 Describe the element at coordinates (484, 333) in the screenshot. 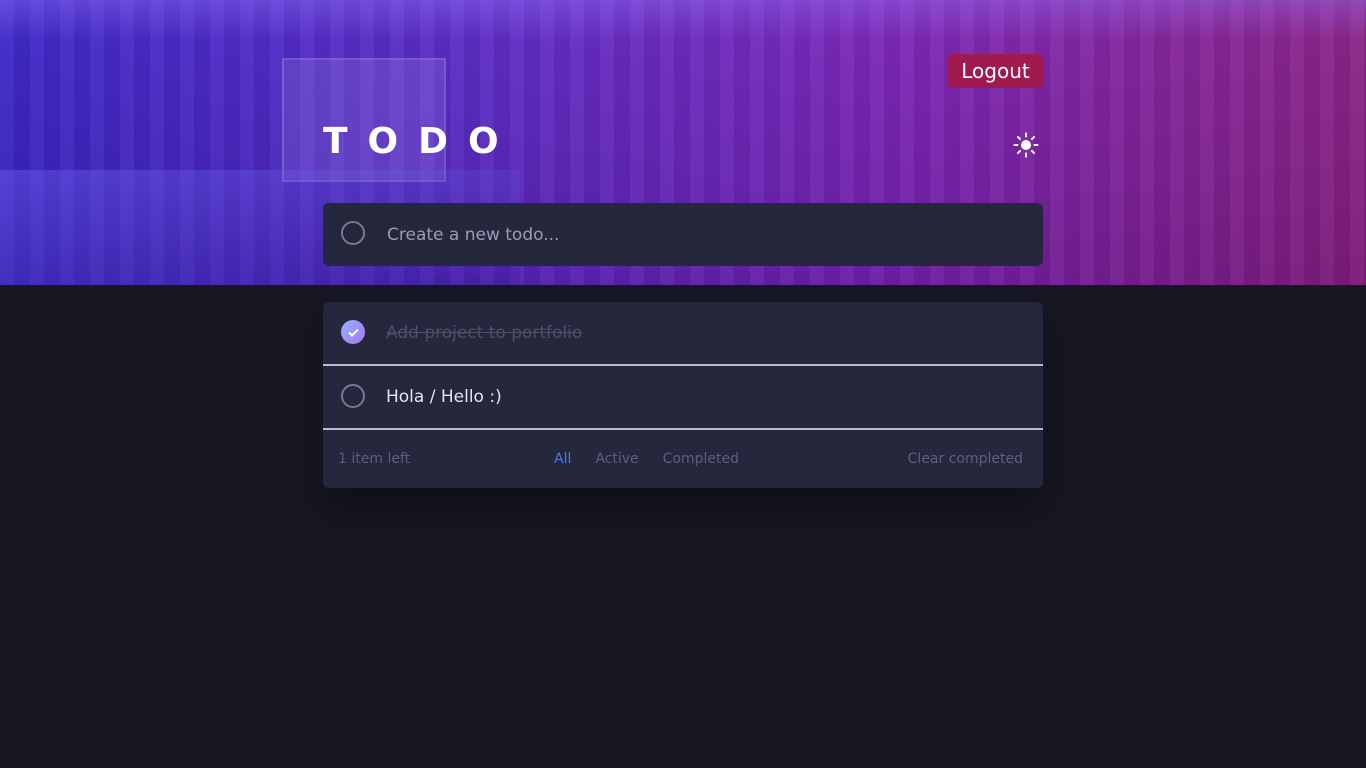

I see `todo-item-text: Add project to portfolio` at that location.